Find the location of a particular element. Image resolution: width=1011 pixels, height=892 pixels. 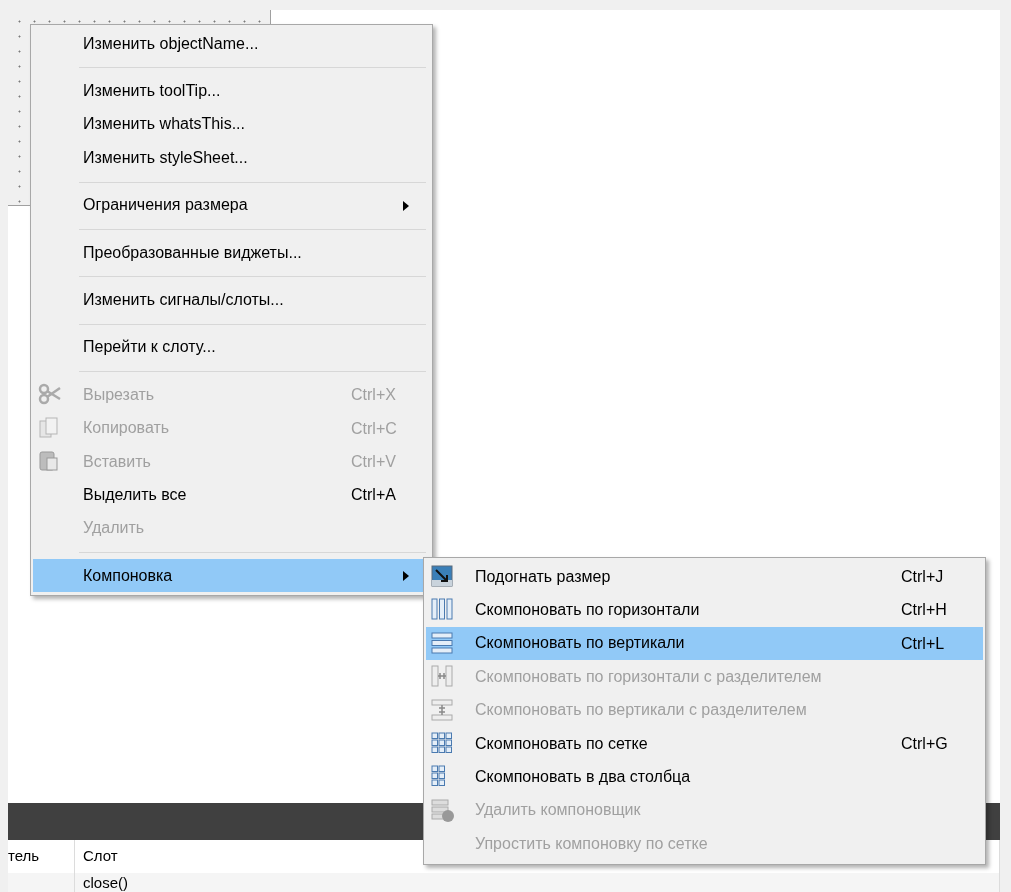

menu-item: Ограничения размера is located at coordinates (231, 205).